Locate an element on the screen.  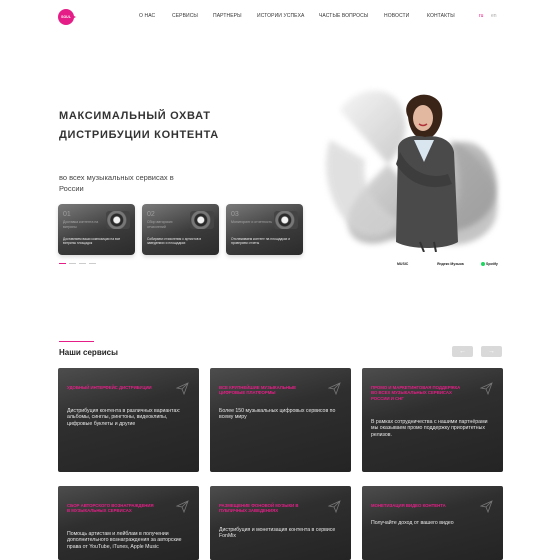
nav-services: СЕРВИСЫ is located at coordinates (185, 16).